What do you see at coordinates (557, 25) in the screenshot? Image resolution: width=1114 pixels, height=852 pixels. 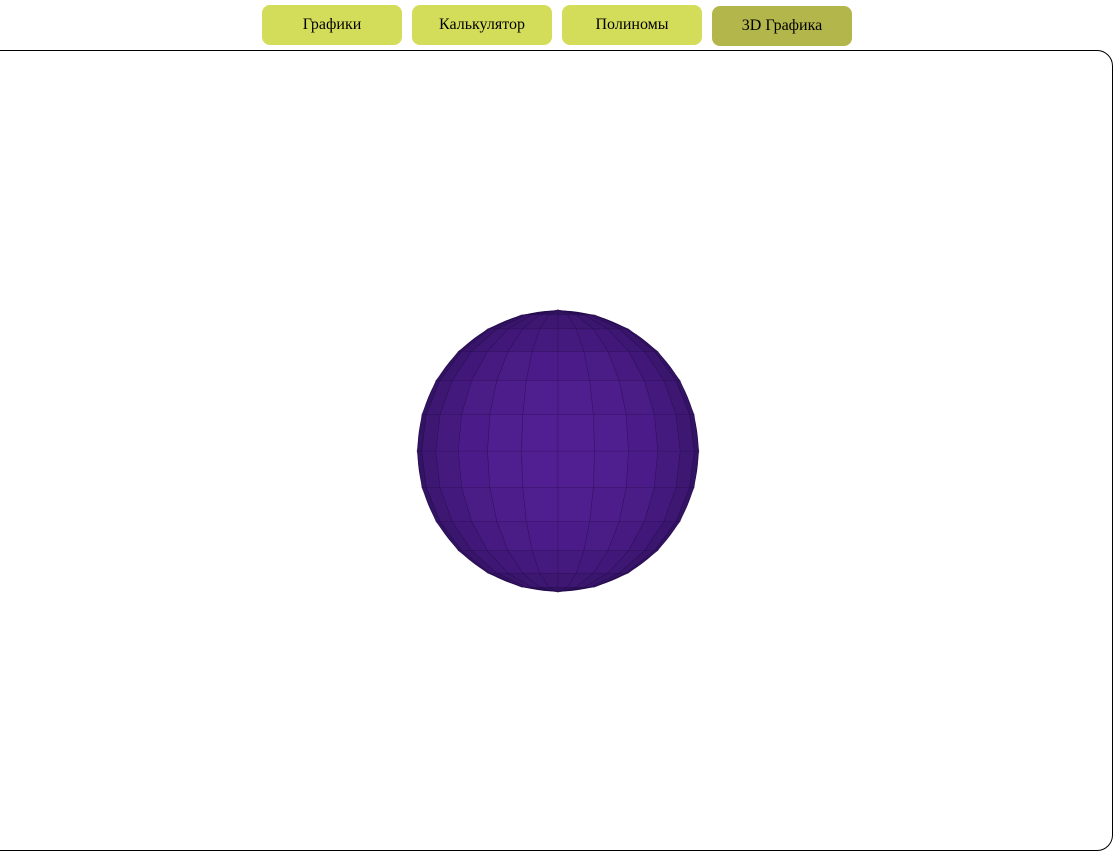 I see `tab-bar: Графики Калькулятор Полиномы 3D Графика` at bounding box center [557, 25].